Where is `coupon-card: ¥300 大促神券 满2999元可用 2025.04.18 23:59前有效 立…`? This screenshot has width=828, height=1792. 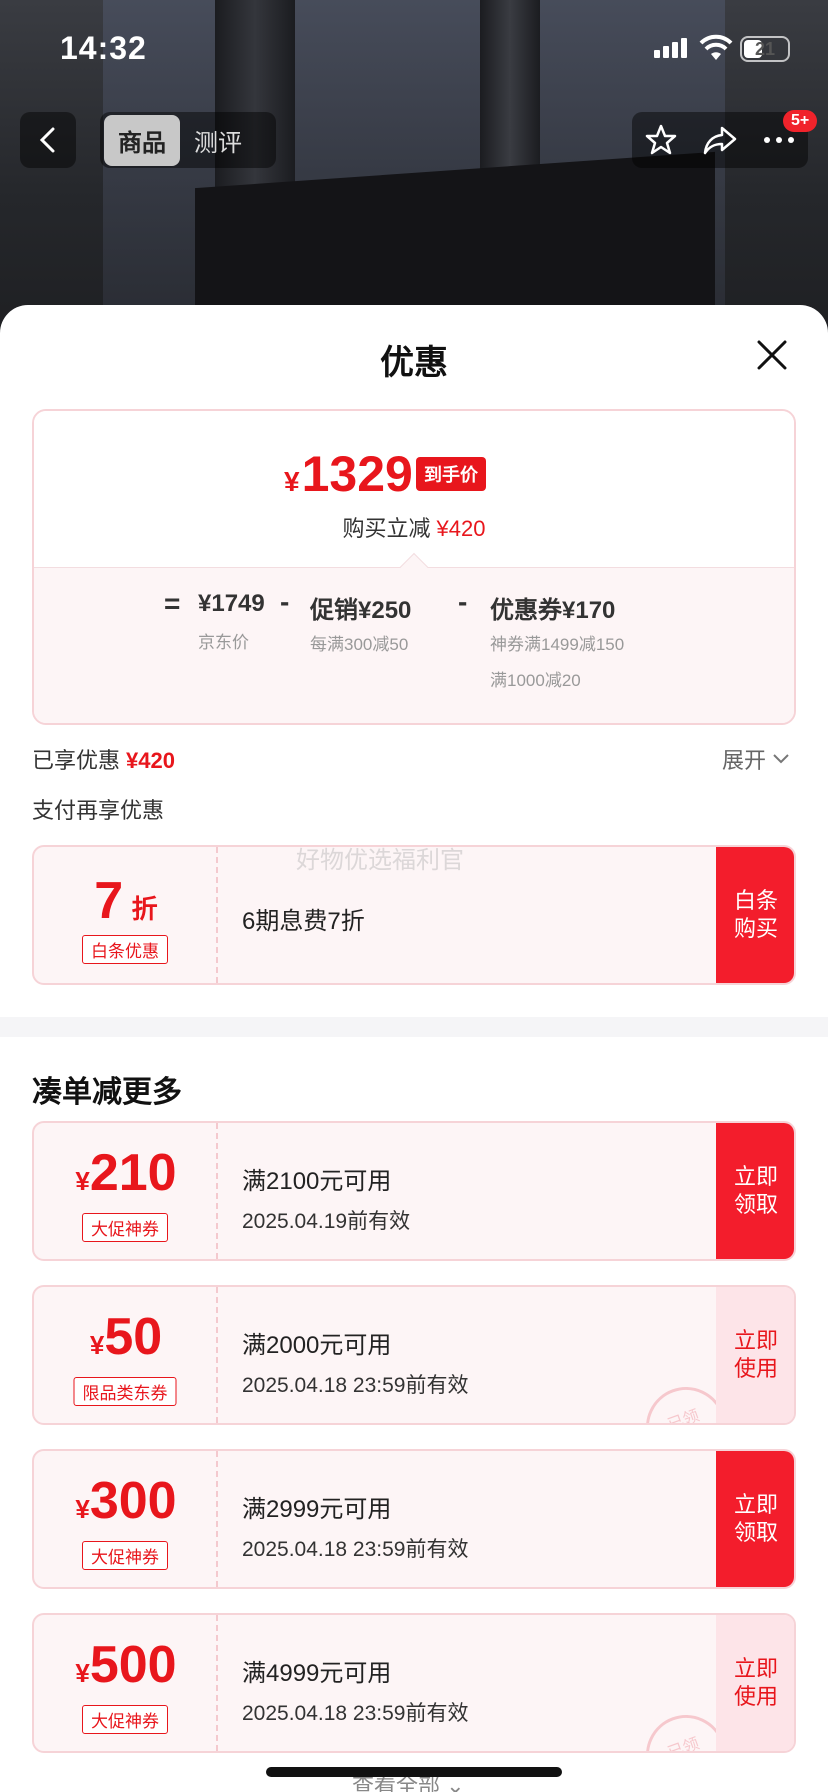
coupon-card: ¥300 大促神券 满2999元可用 2025.04.18 23:59前有效 立… is located at coordinates (414, 1519).